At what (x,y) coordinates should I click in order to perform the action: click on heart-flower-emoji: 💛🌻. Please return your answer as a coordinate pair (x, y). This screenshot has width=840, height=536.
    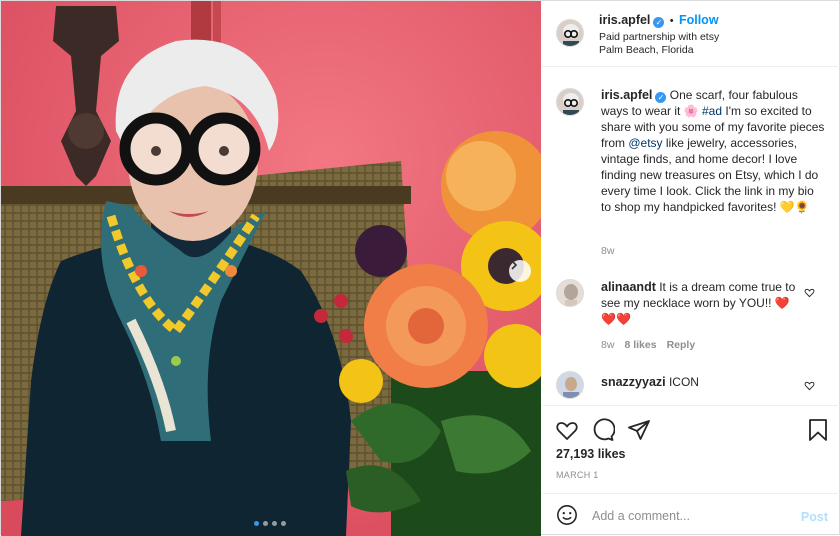
    Looking at the image, I should click on (794, 207).